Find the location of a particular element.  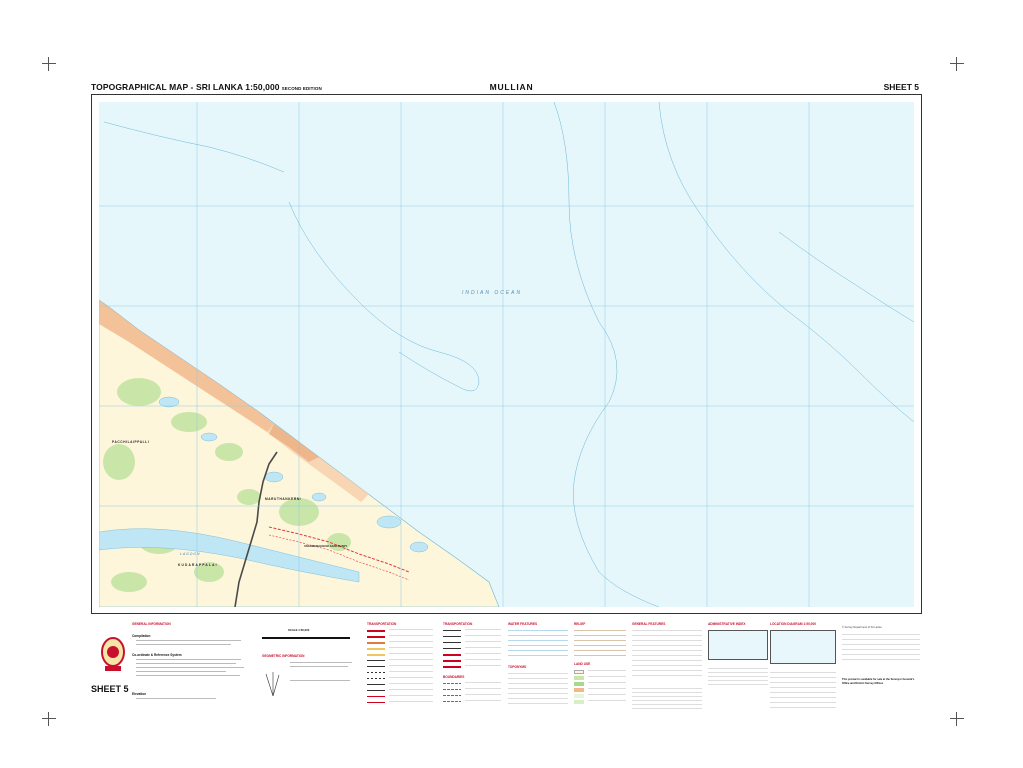

relief-heading: RELIEF is located at coordinates (580, 624).